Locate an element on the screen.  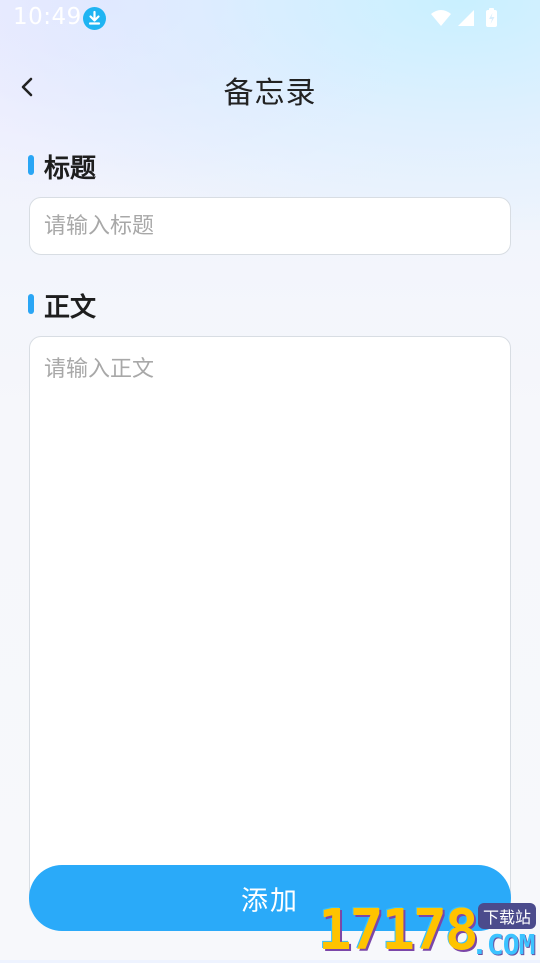
body-label: 正文 is located at coordinates (70, 308).